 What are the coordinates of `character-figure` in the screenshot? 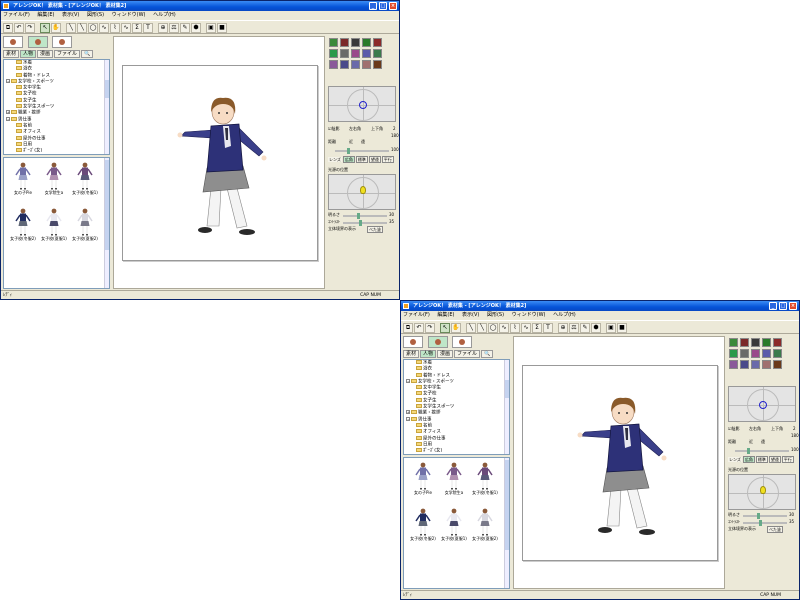 It's located at (221, 164).